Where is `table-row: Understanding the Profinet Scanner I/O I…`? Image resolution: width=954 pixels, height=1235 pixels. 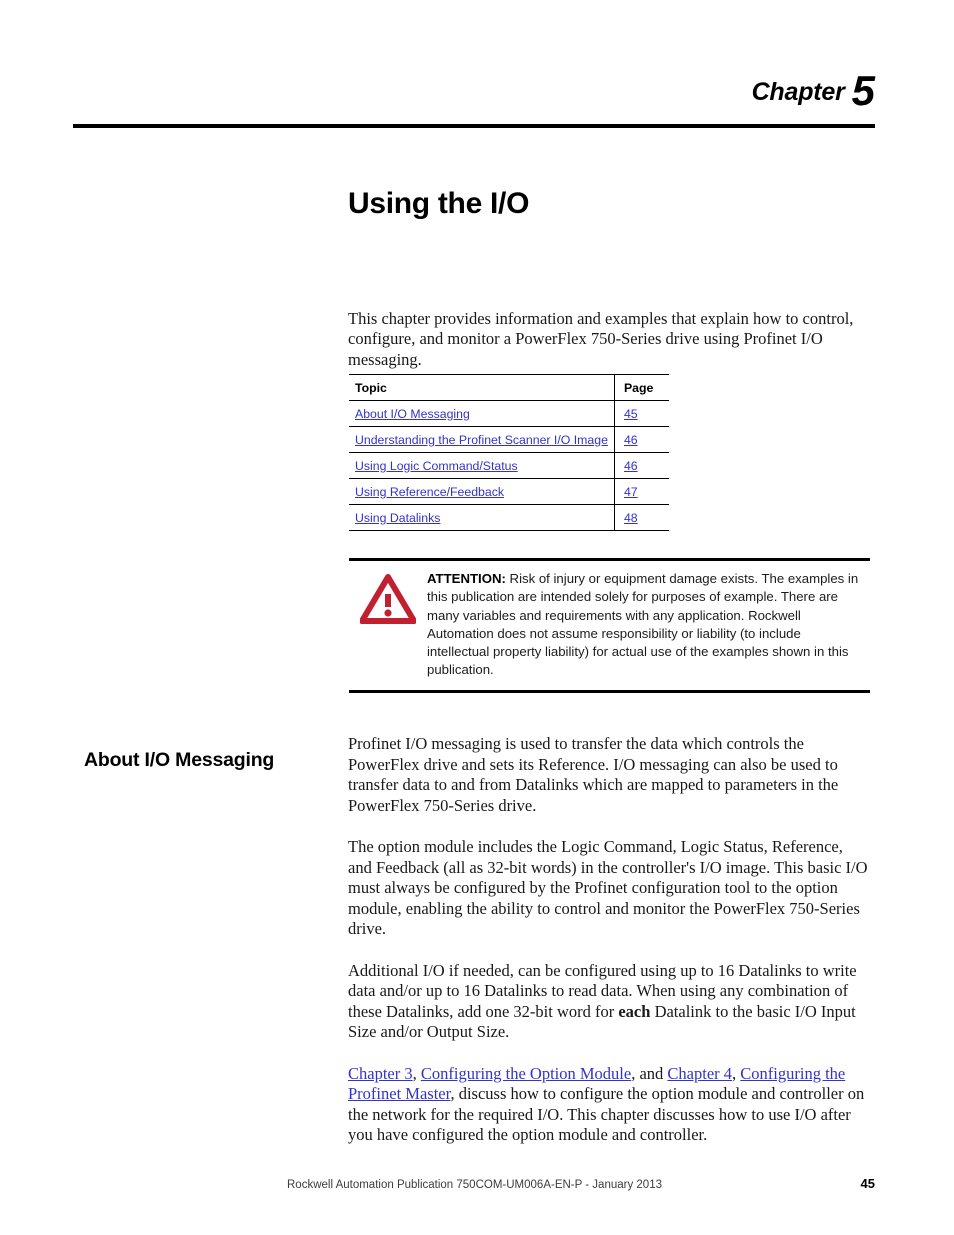 table-row: Understanding the Profinet Scanner I/O I… is located at coordinates (509, 439).